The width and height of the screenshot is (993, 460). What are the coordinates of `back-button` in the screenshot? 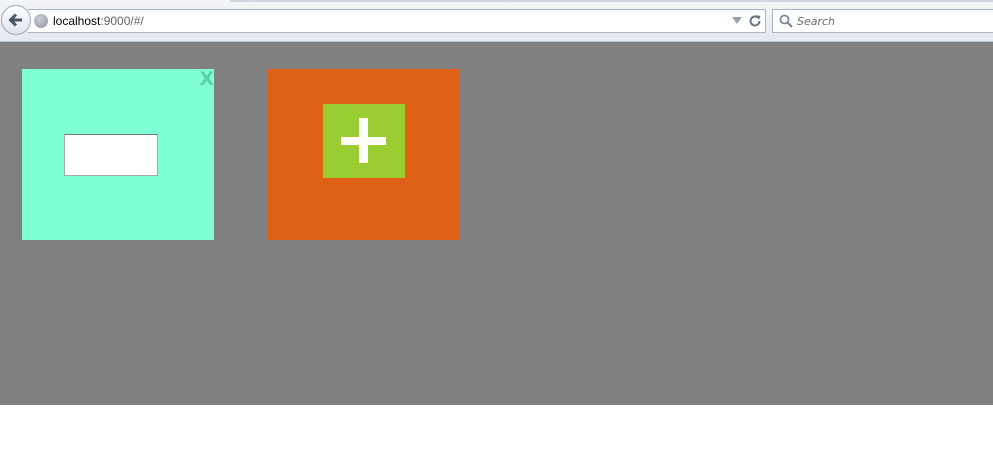 It's located at (16, 20).